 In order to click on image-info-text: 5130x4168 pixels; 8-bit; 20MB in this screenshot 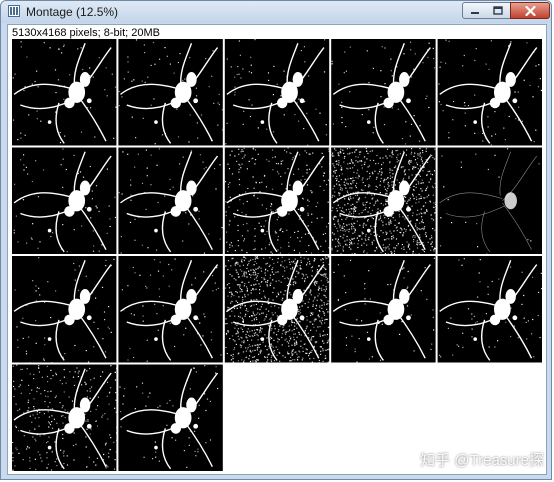, I will do `click(86, 33)`.